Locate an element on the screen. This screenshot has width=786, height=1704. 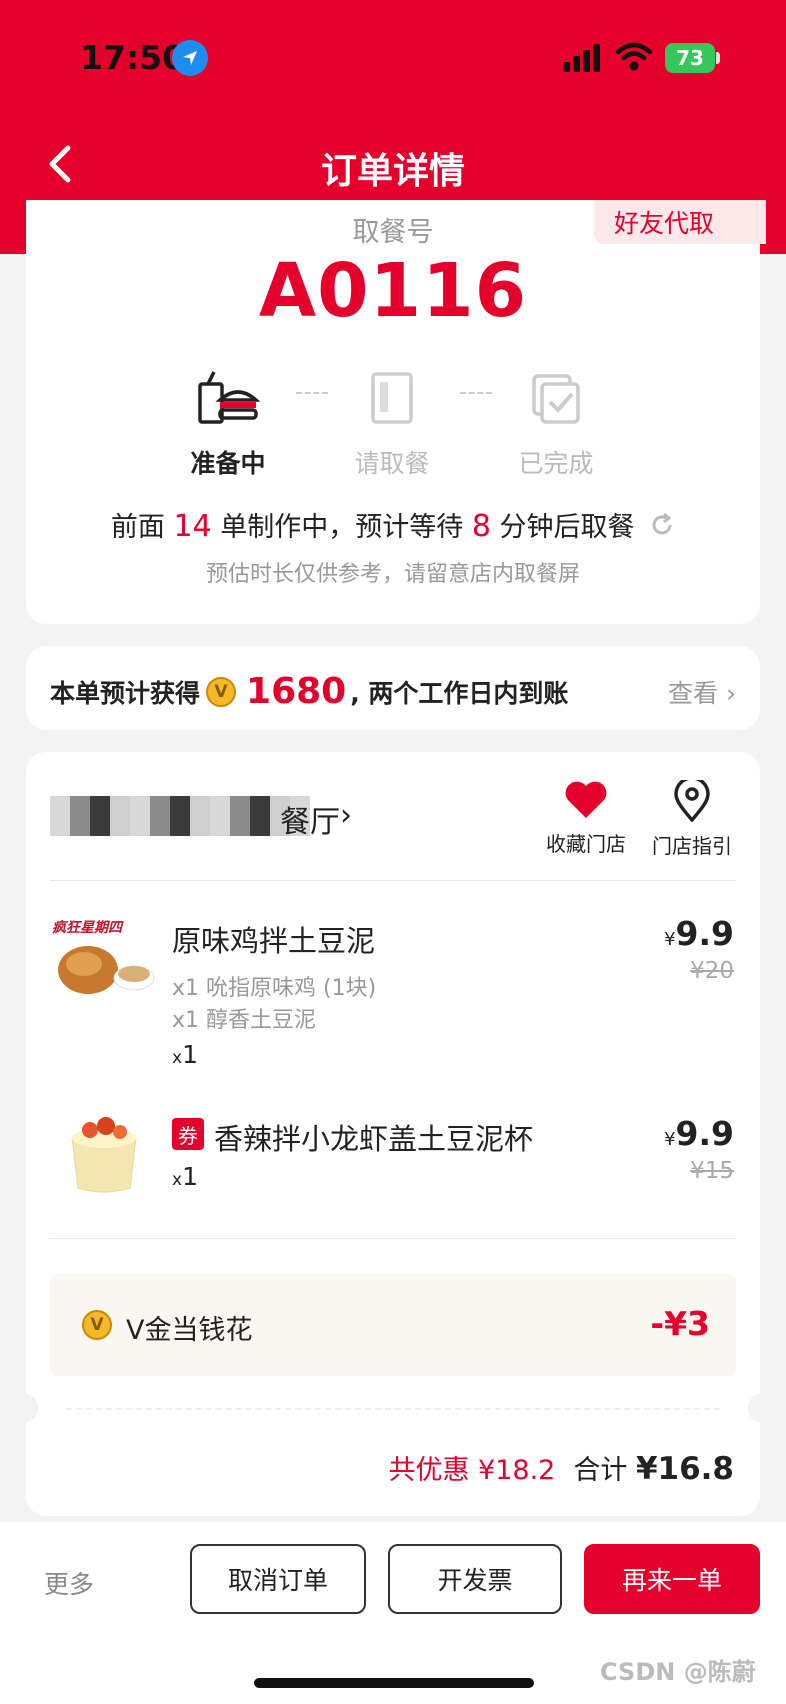
wait-minutes: 8 is located at coordinates (481, 526).